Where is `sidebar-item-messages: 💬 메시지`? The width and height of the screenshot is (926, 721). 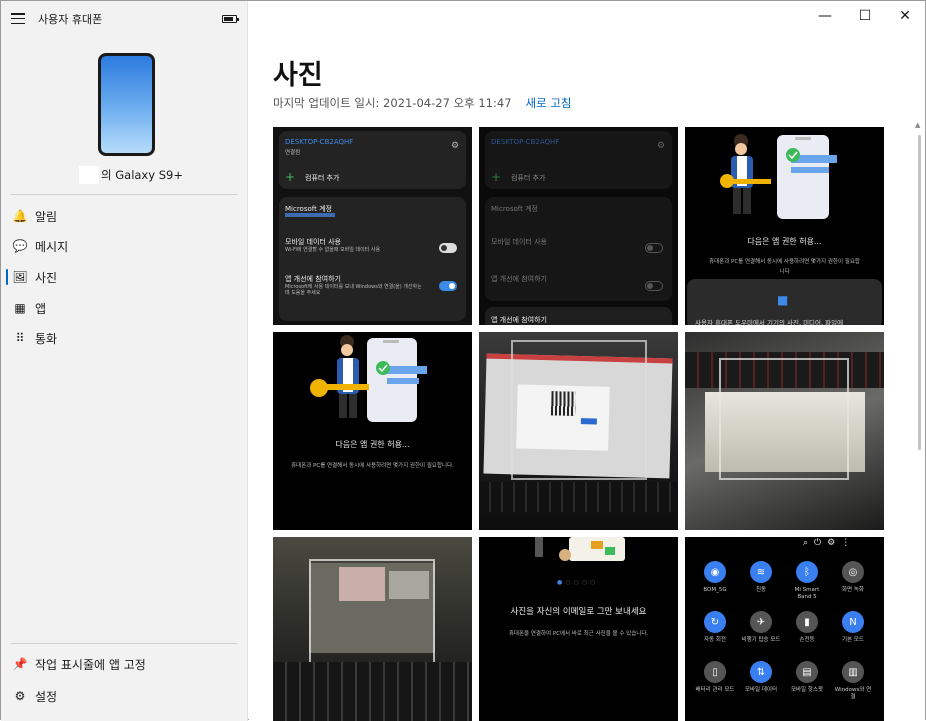 sidebar-item-messages: 💬 메시지 is located at coordinates (124, 246).